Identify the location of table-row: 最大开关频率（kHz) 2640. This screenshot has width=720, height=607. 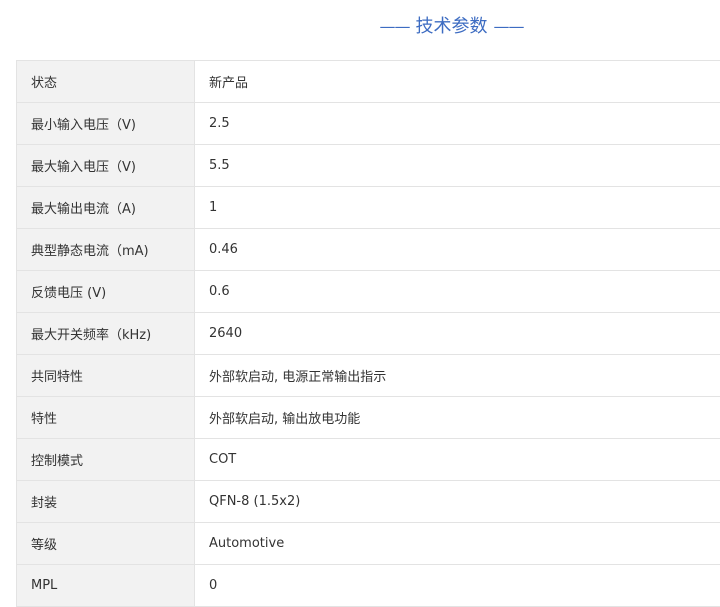
(368, 333).